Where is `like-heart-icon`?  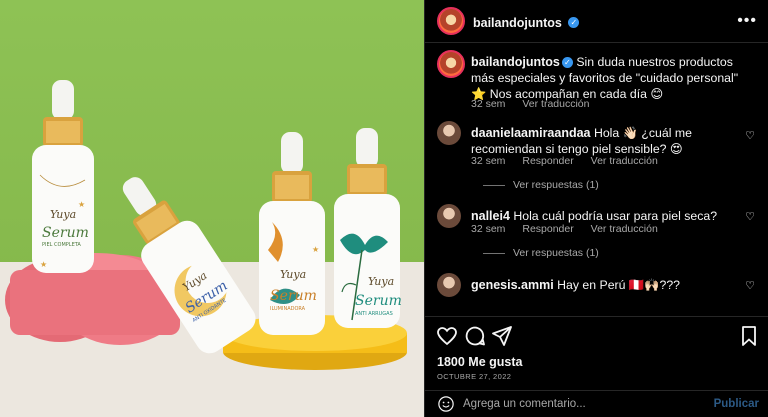 like-heart-icon is located at coordinates (447, 336).